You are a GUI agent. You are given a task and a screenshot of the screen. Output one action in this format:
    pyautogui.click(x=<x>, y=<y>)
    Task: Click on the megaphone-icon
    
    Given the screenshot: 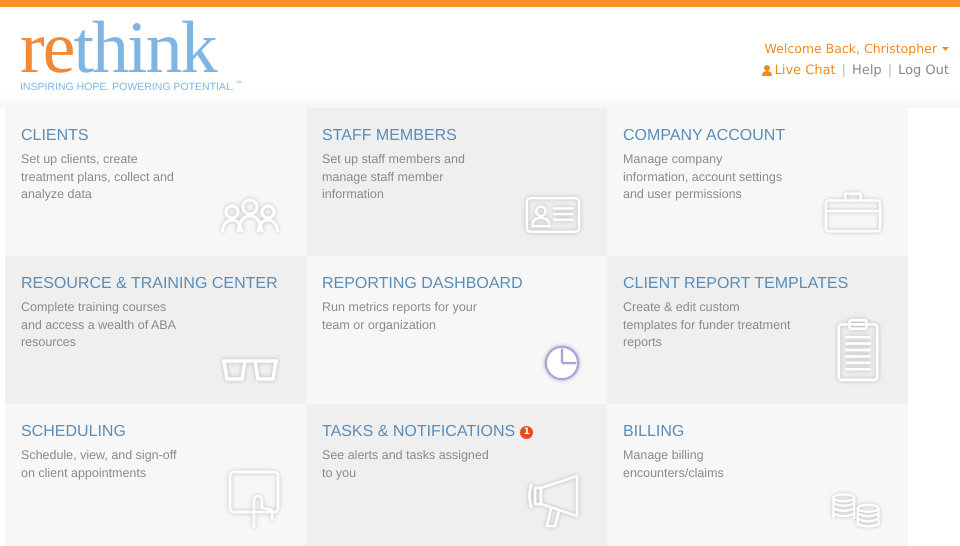 What is the action you would take?
    pyautogui.click(x=553, y=502)
    